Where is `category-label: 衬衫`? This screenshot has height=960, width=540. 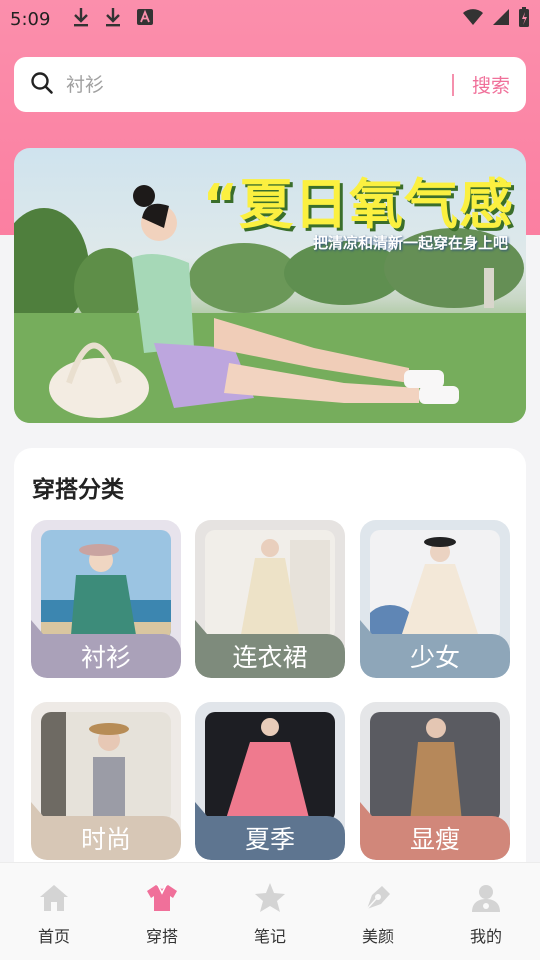
category-label: 衬衫 is located at coordinates (105, 657).